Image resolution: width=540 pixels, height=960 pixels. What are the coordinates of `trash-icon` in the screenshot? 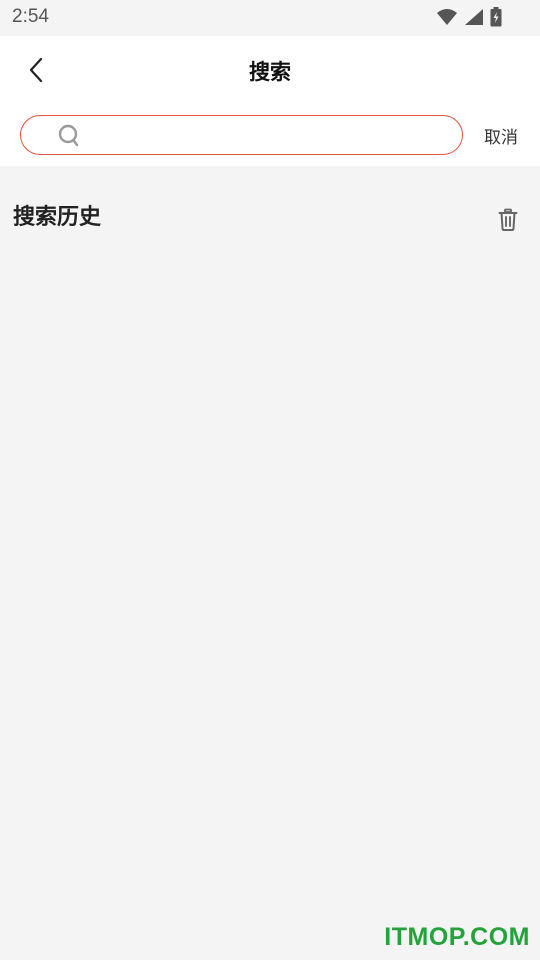 It's located at (508, 219).